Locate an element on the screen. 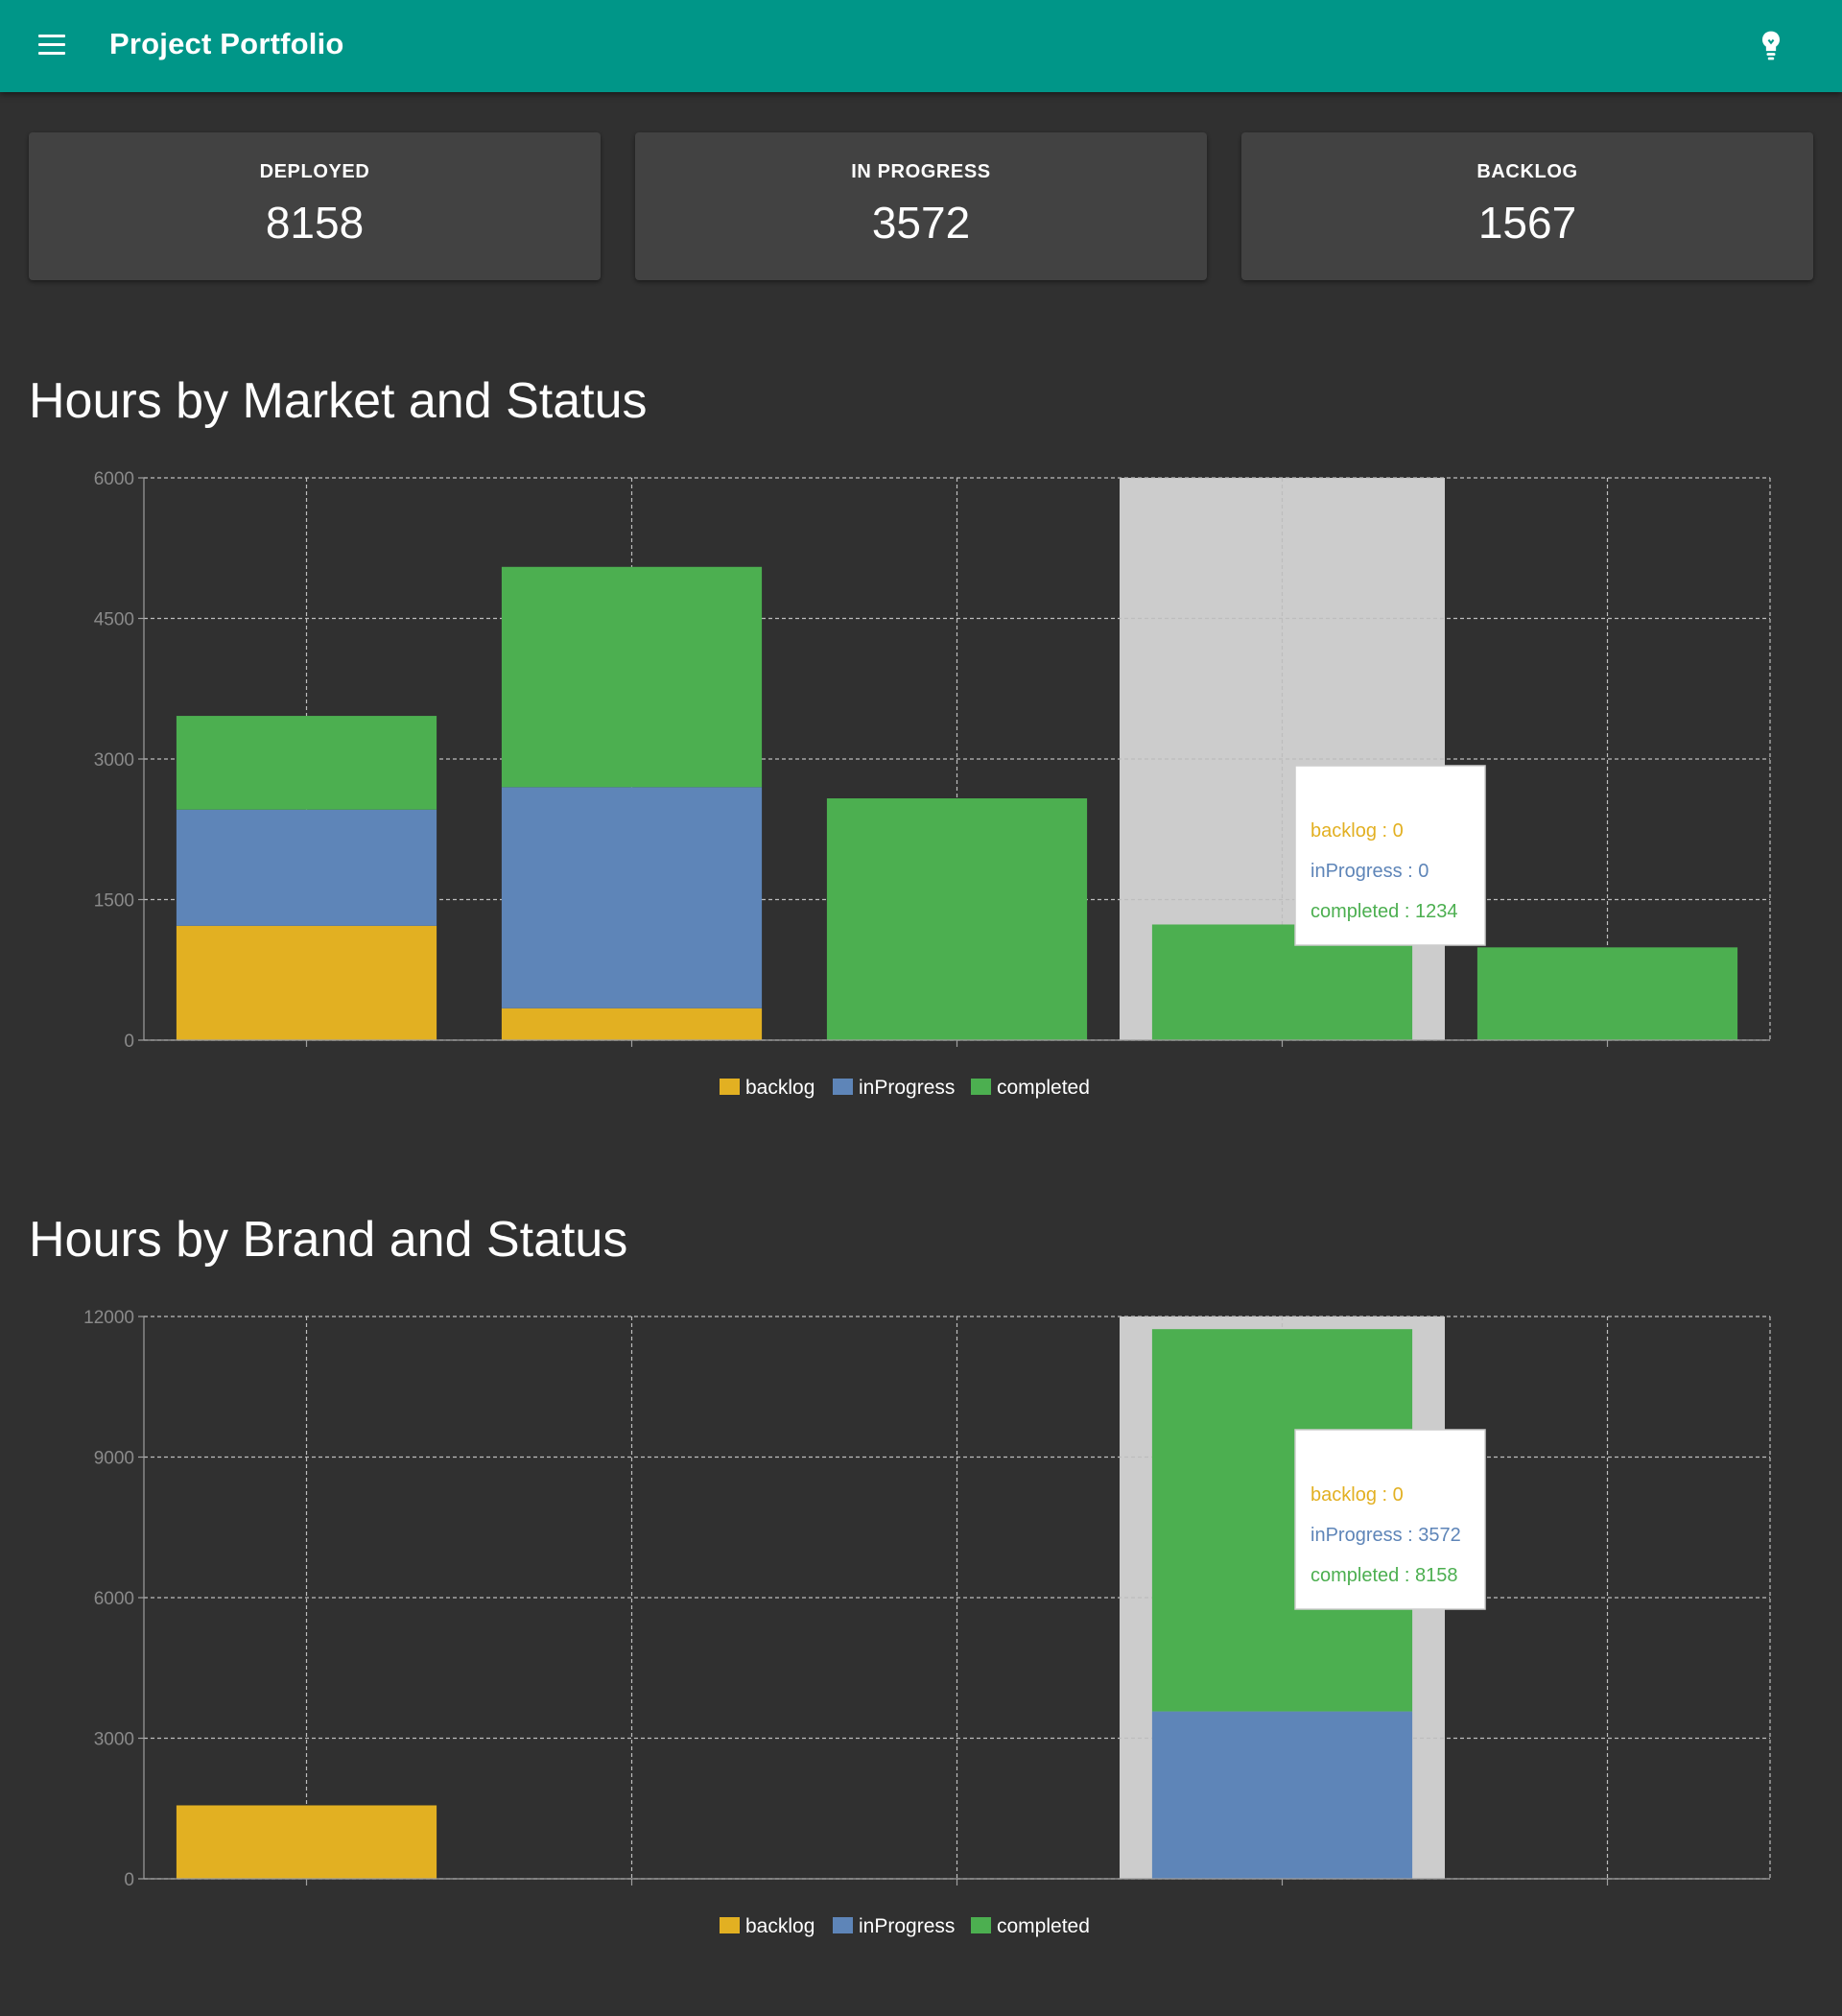  stat-card-backlog: BACKLOG 1567 is located at coordinates (1527, 206).